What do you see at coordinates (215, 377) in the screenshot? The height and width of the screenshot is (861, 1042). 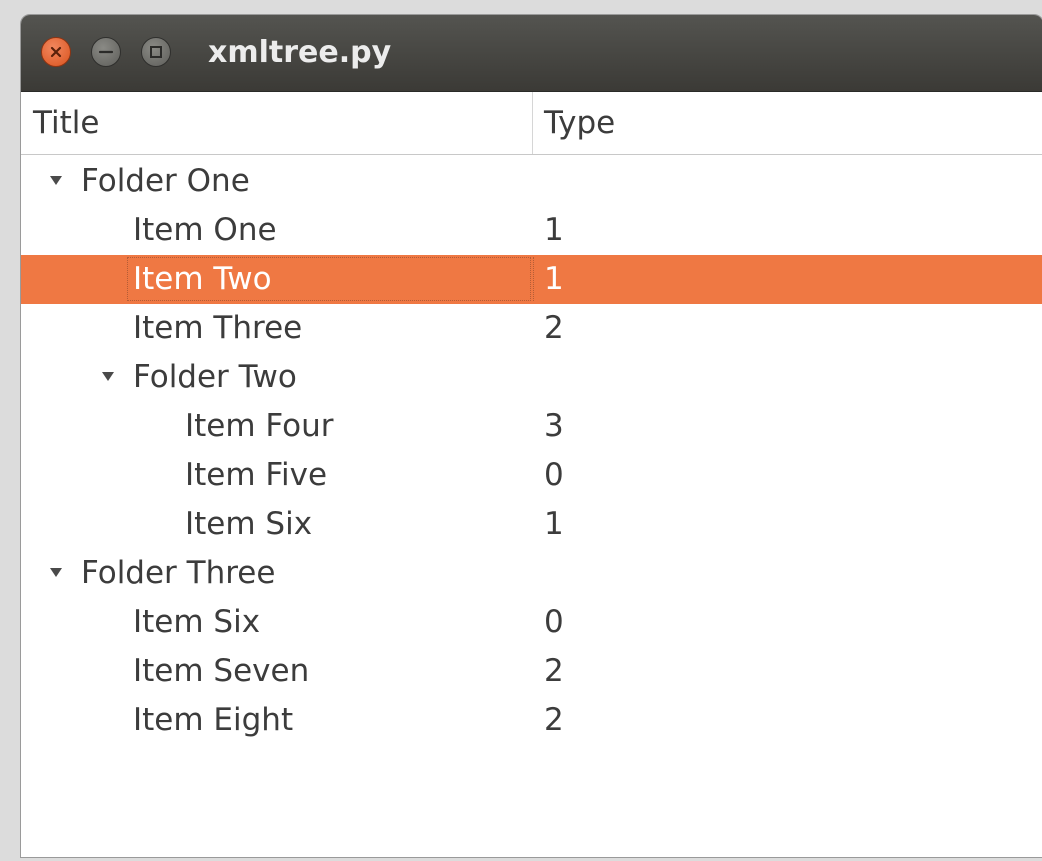 I see `row-title: Folder Two` at bounding box center [215, 377].